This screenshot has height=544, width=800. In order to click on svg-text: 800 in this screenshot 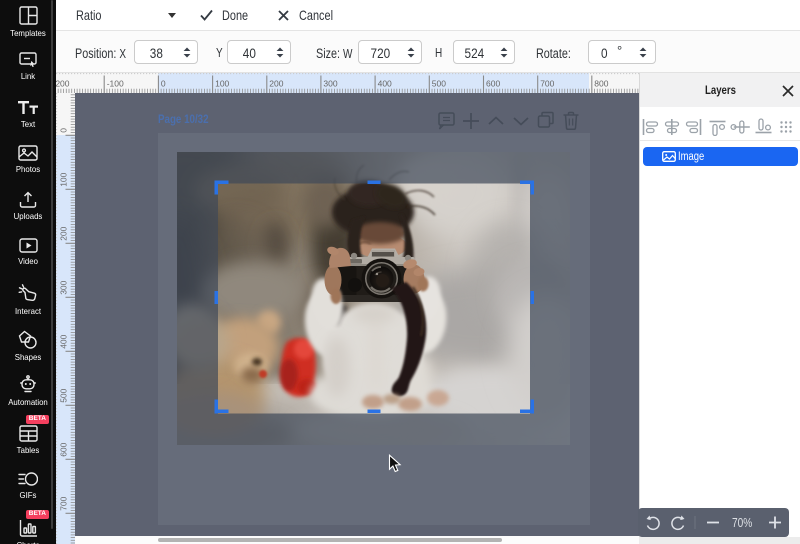, I will do `click(601, 84)`.